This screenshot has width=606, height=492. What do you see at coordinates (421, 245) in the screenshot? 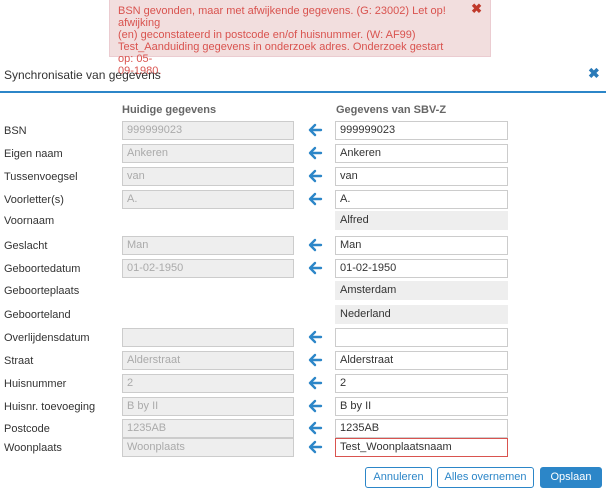
I see `source-value-input: Man` at bounding box center [421, 245].